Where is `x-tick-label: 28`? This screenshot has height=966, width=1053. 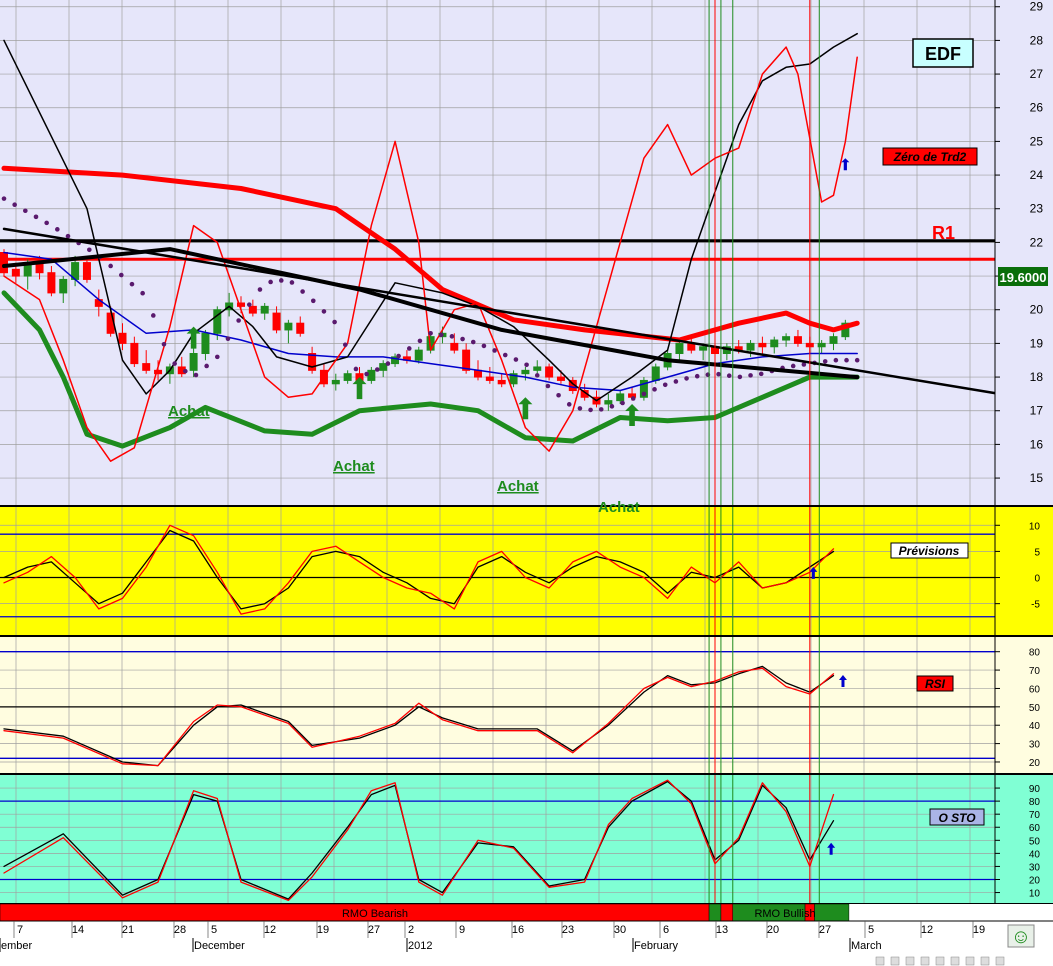 x-tick-label: 28 is located at coordinates (180, 930).